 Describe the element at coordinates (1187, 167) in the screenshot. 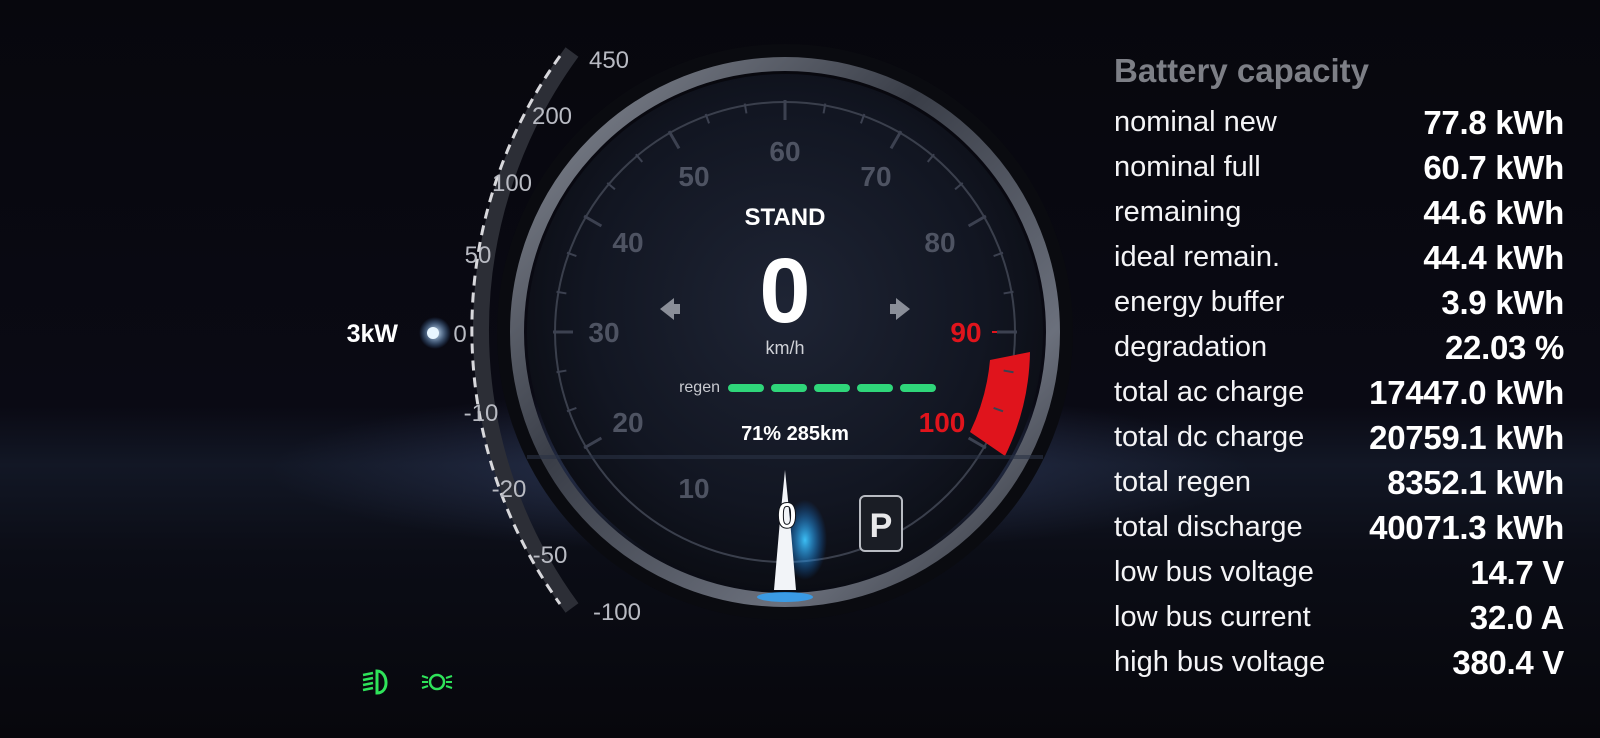

I see `battery-stat-label: nominal full` at that location.